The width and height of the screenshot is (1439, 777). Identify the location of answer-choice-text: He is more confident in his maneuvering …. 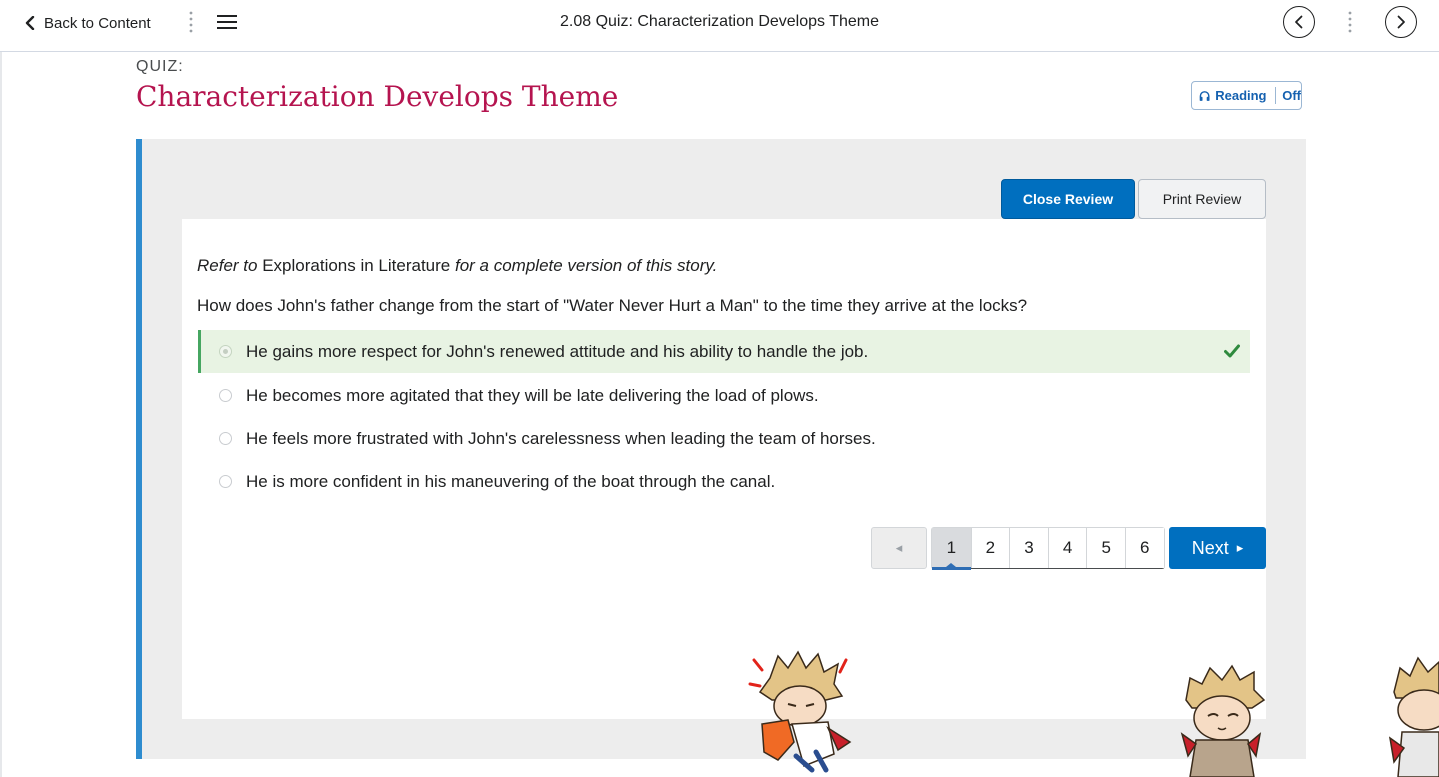
(511, 481).